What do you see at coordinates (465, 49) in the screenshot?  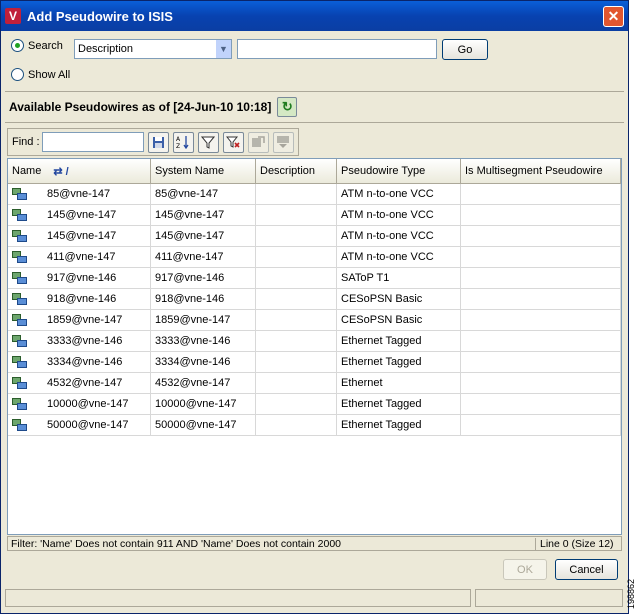 I see `go-button: Go` at bounding box center [465, 49].